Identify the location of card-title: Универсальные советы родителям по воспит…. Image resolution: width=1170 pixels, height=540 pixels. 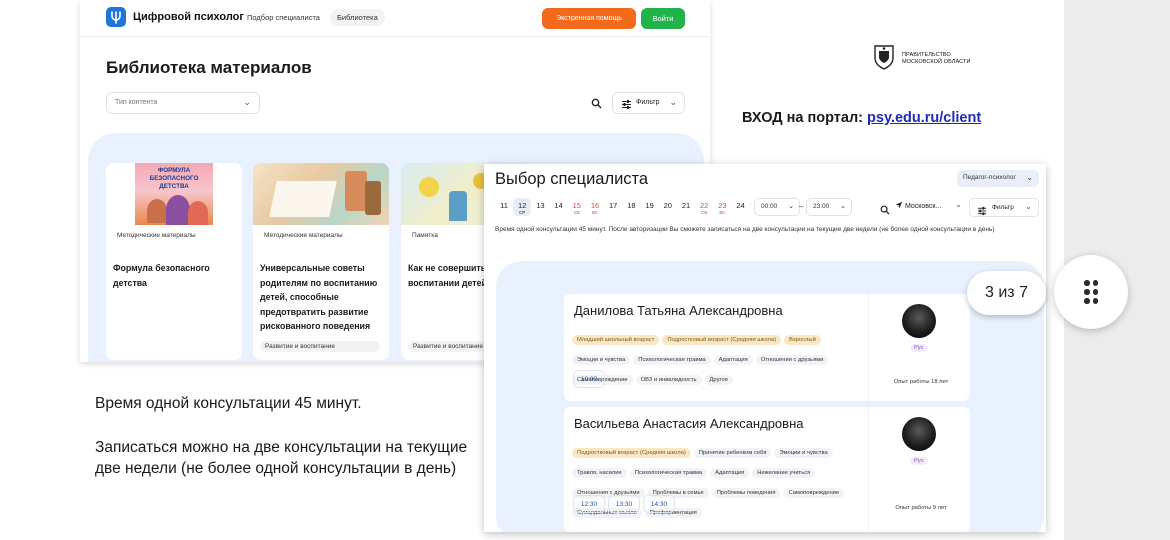
(322, 297).